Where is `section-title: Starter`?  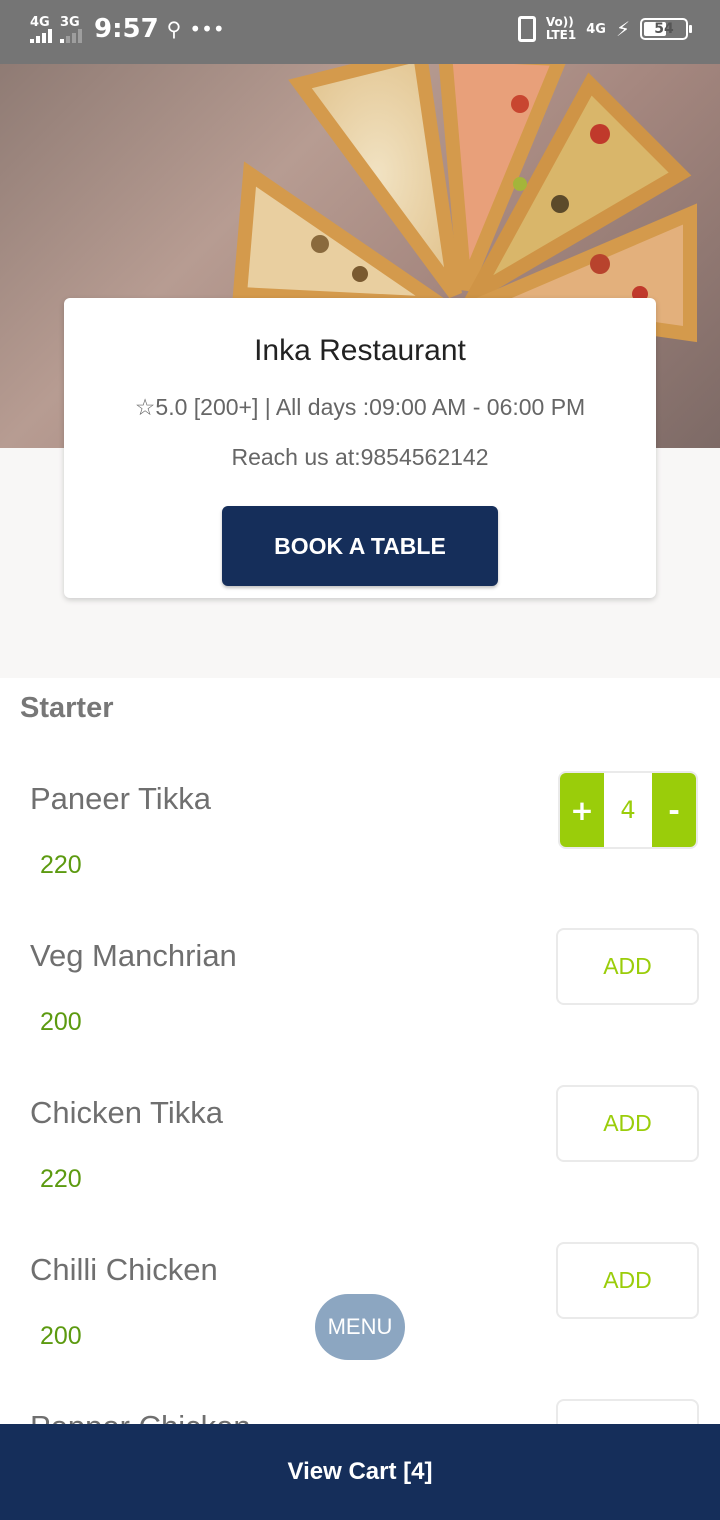 section-title: Starter is located at coordinates (67, 708).